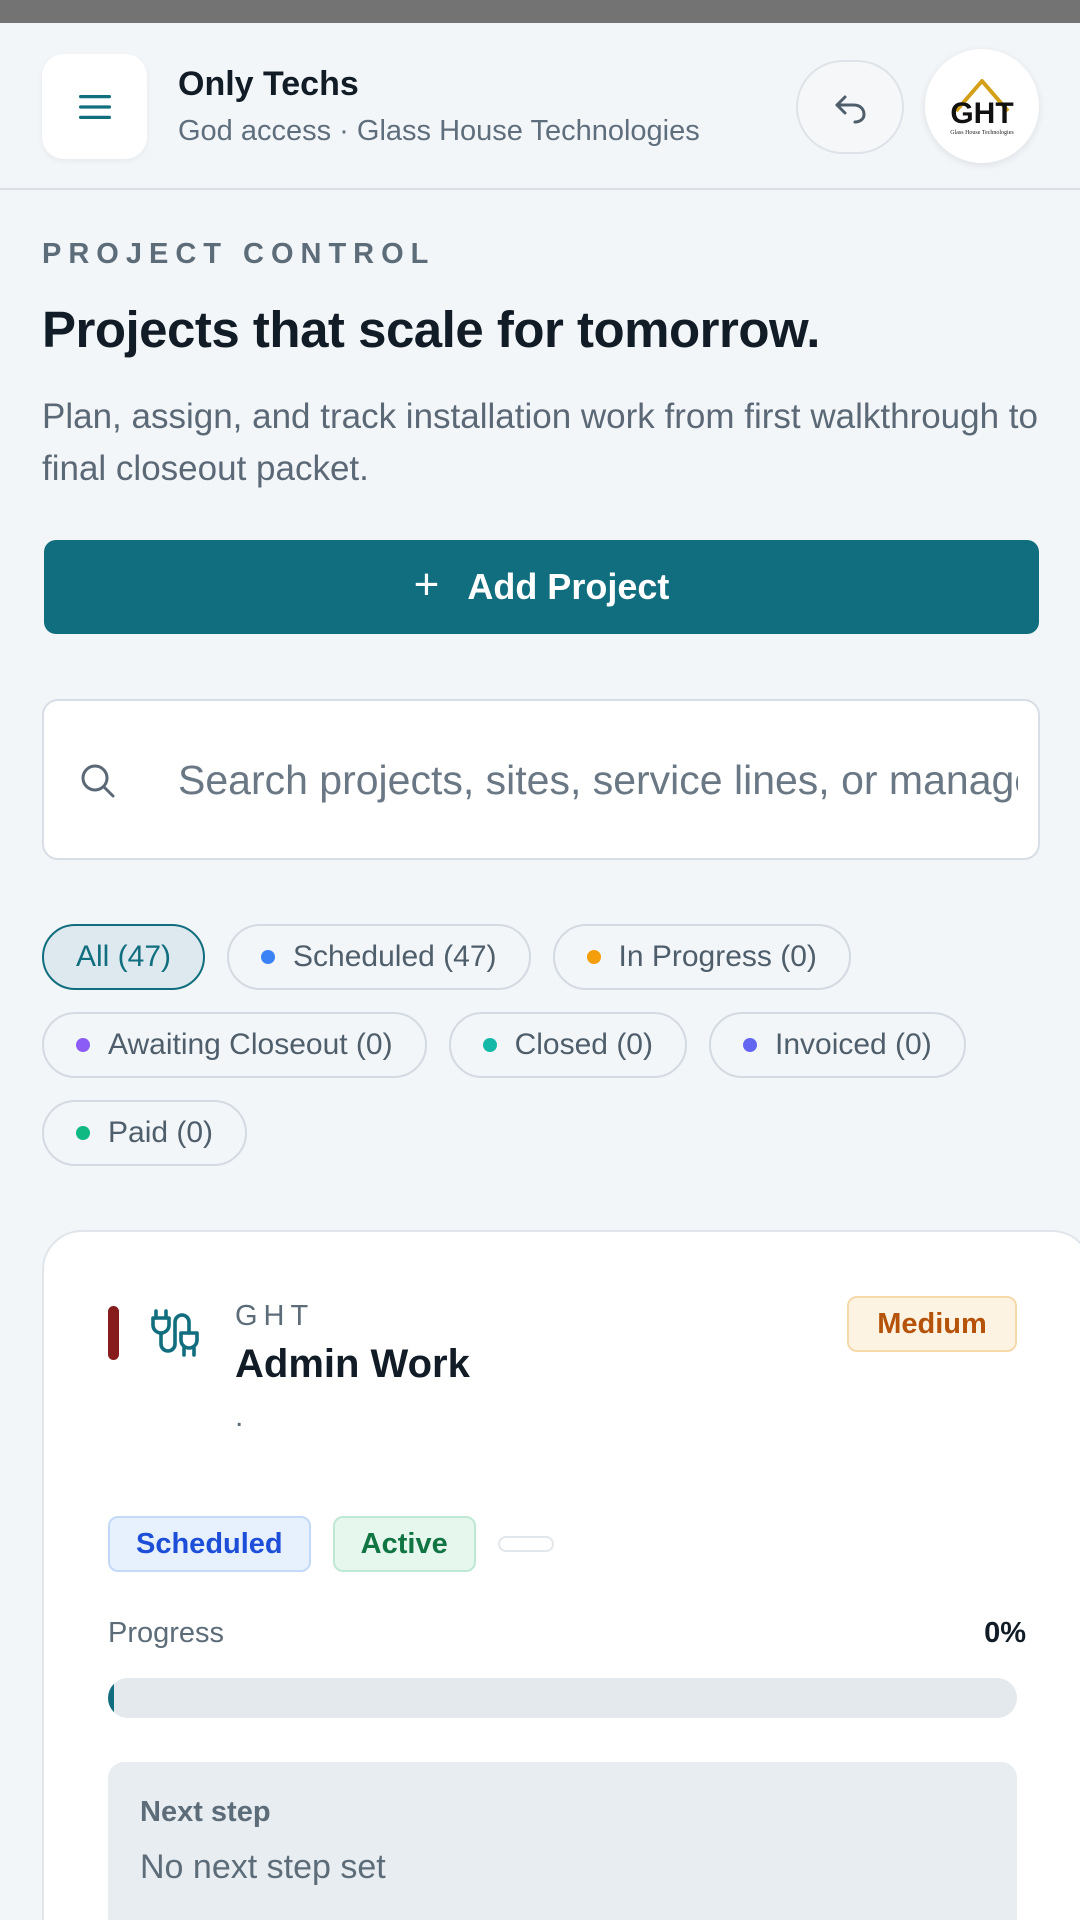  Describe the element at coordinates (562, 1698) in the screenshot. I see `progress-bar` at that location.